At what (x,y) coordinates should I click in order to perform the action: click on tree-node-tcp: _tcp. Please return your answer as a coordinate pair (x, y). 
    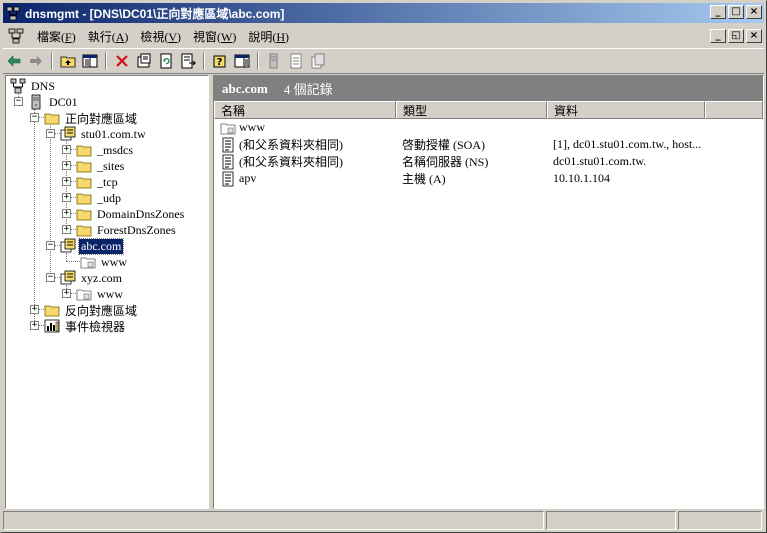
    Looking at the image, I should click on (98, 182).